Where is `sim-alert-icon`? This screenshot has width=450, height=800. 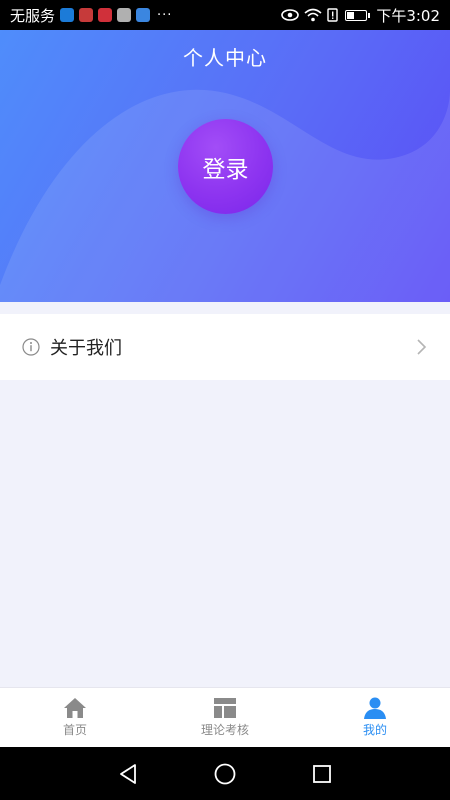 sim-alert-icon is located at coordinates (333, 15).